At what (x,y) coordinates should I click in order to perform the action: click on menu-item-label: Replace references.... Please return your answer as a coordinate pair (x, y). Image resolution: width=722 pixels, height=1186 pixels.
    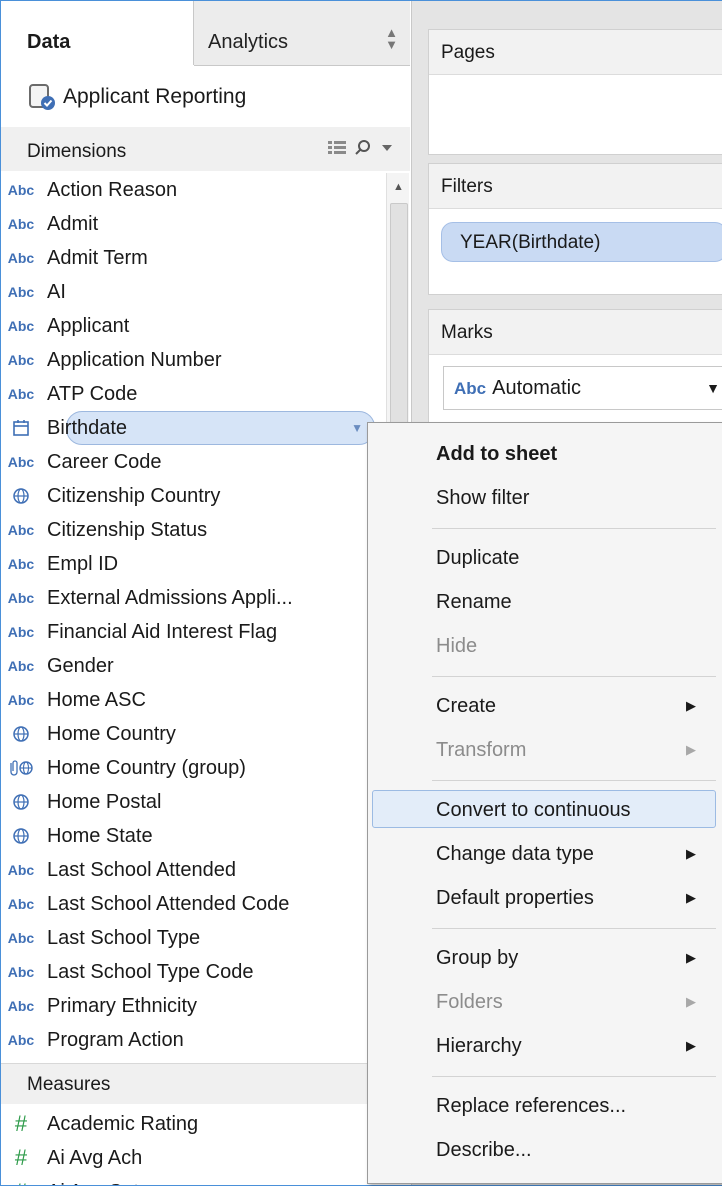
    Looking at the image, I should click on (531, 1106).